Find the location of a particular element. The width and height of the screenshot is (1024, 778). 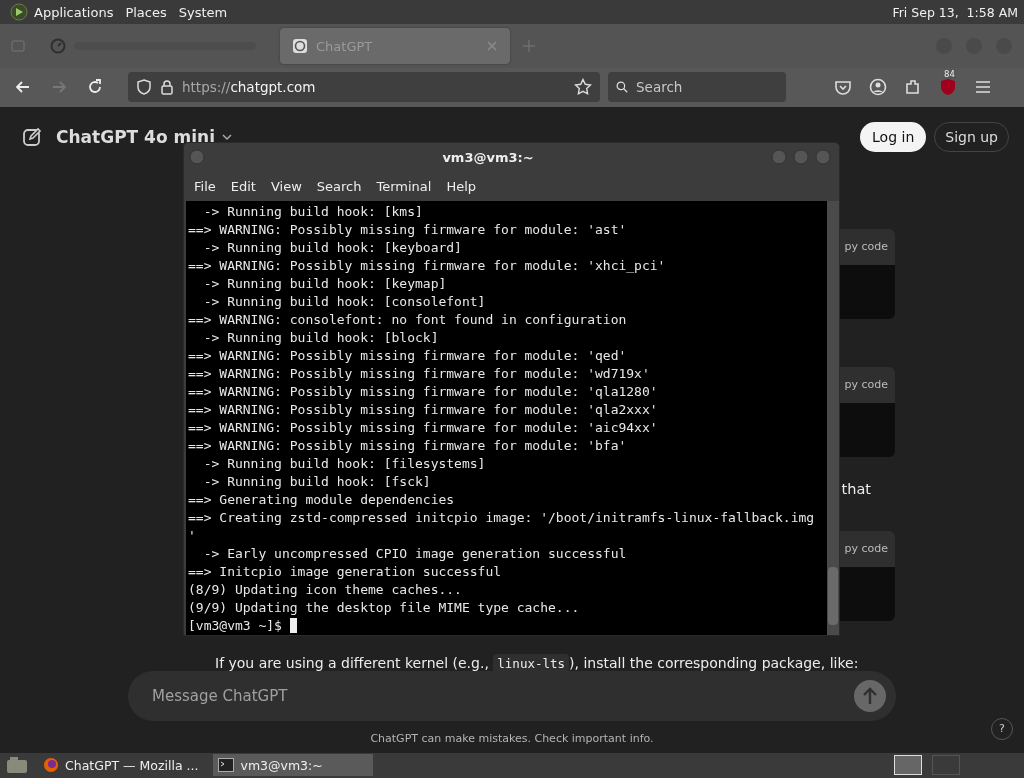

lock-icon is located at coordinates (167, 87).